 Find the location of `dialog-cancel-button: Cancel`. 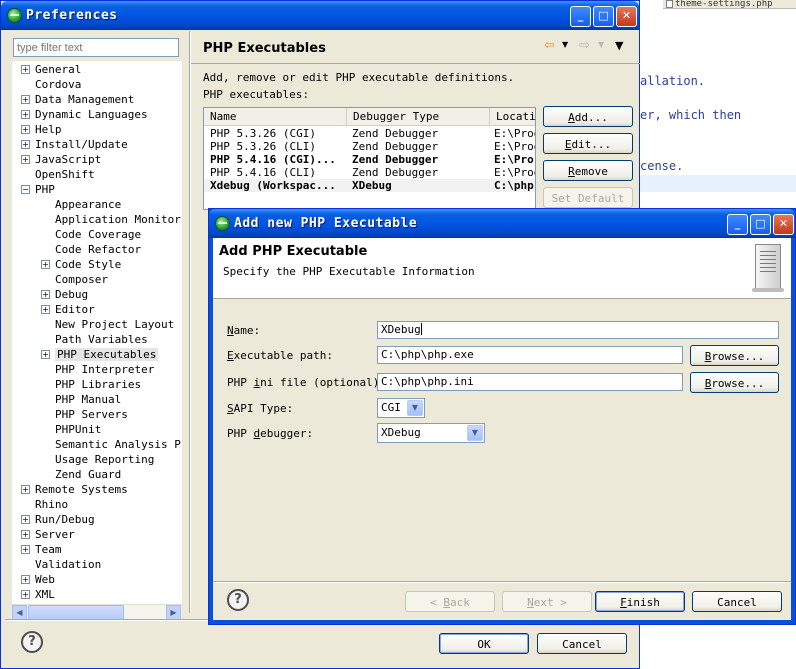

dialog-cancel-button: Cancel is located at coordinates (737, 601).